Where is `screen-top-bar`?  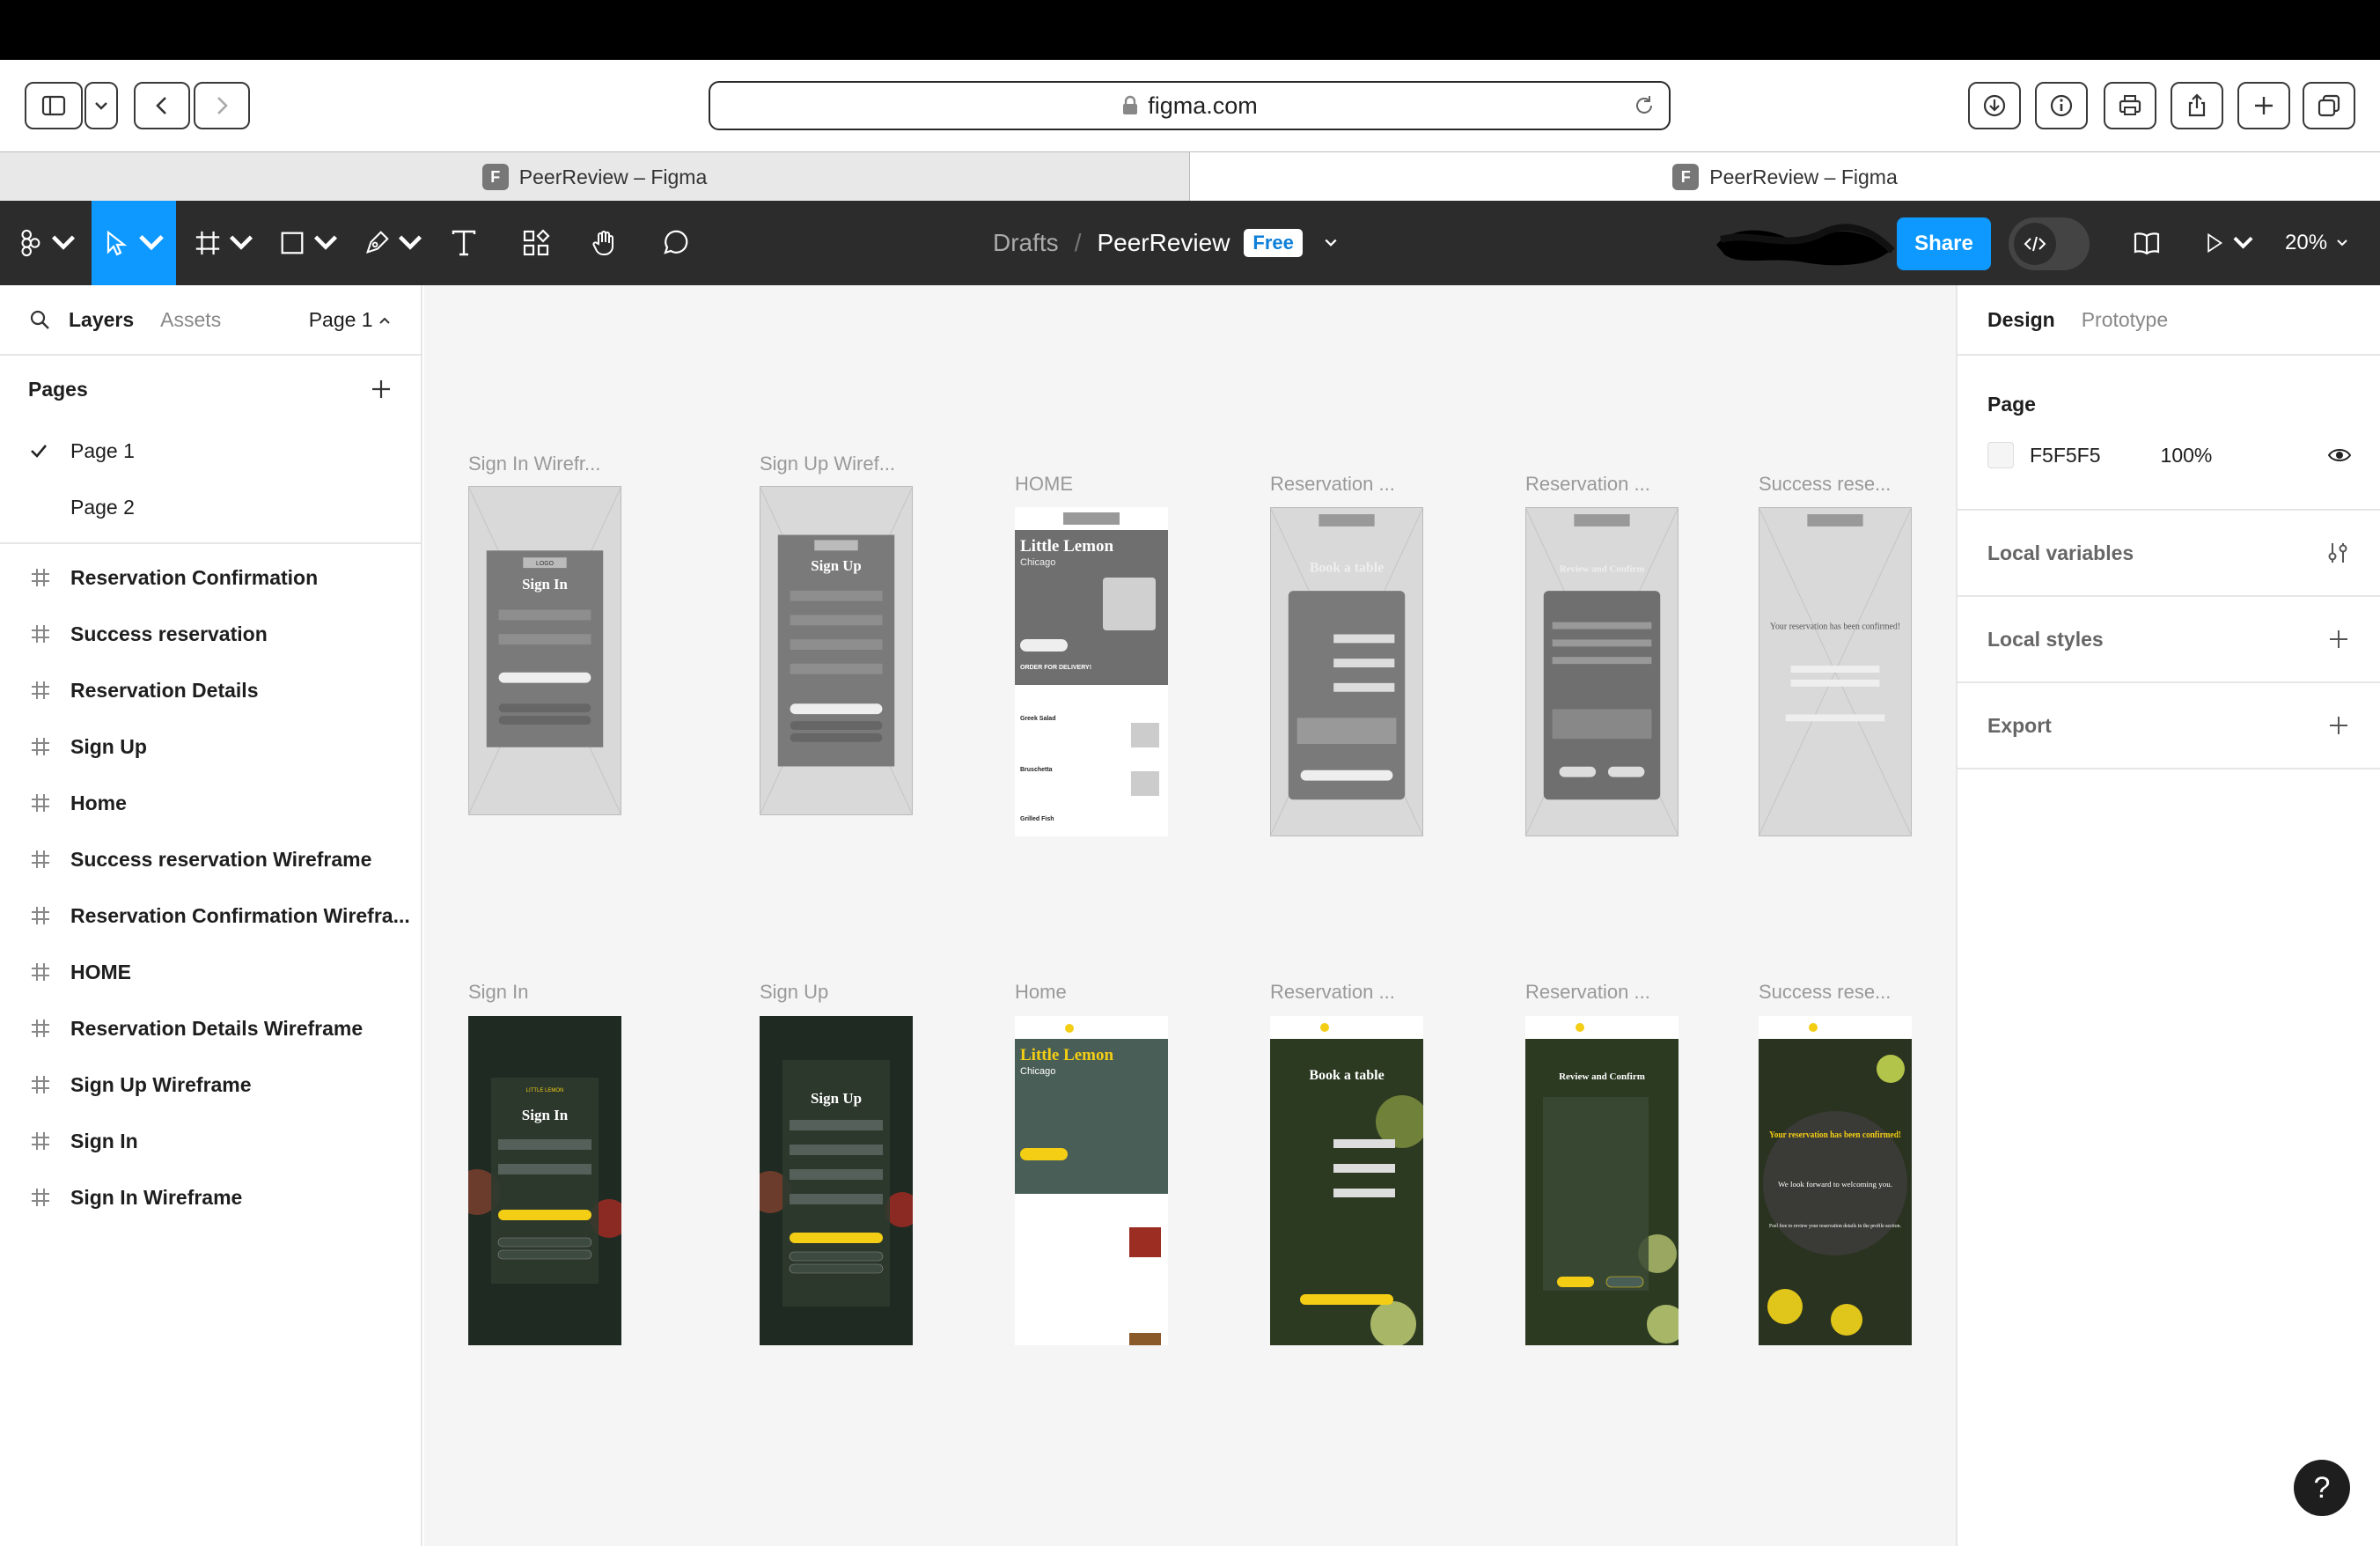 screen-top-bar is located at coordinates (1190, 30).